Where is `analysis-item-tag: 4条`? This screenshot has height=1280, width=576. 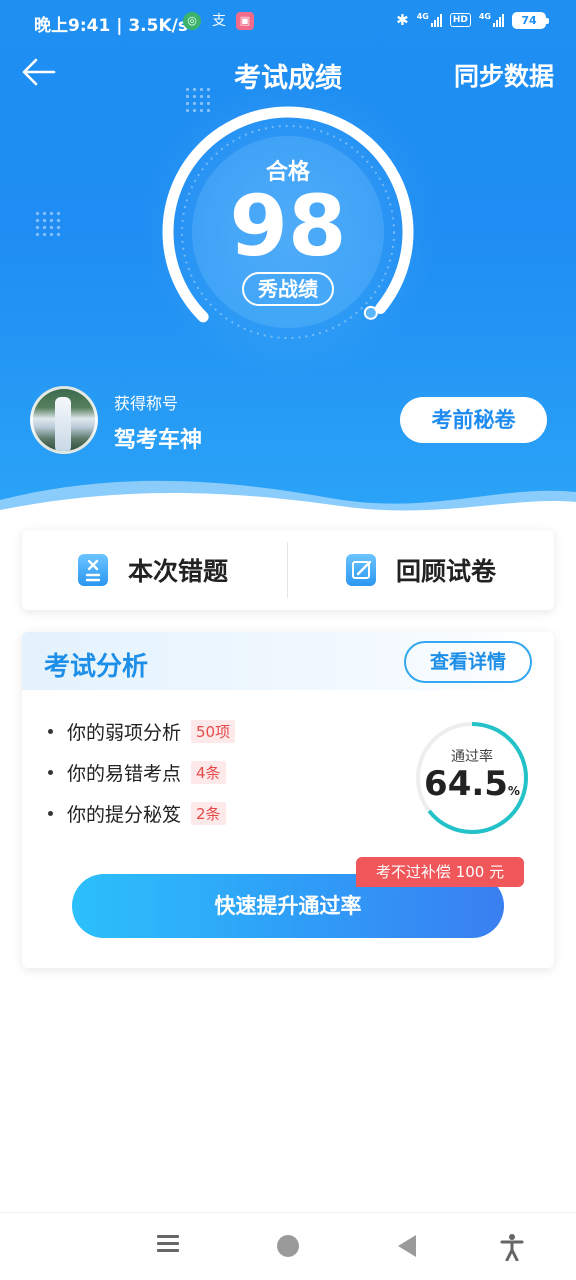
analysis-item-tag: 4条 is located at coordinates (208, 772).